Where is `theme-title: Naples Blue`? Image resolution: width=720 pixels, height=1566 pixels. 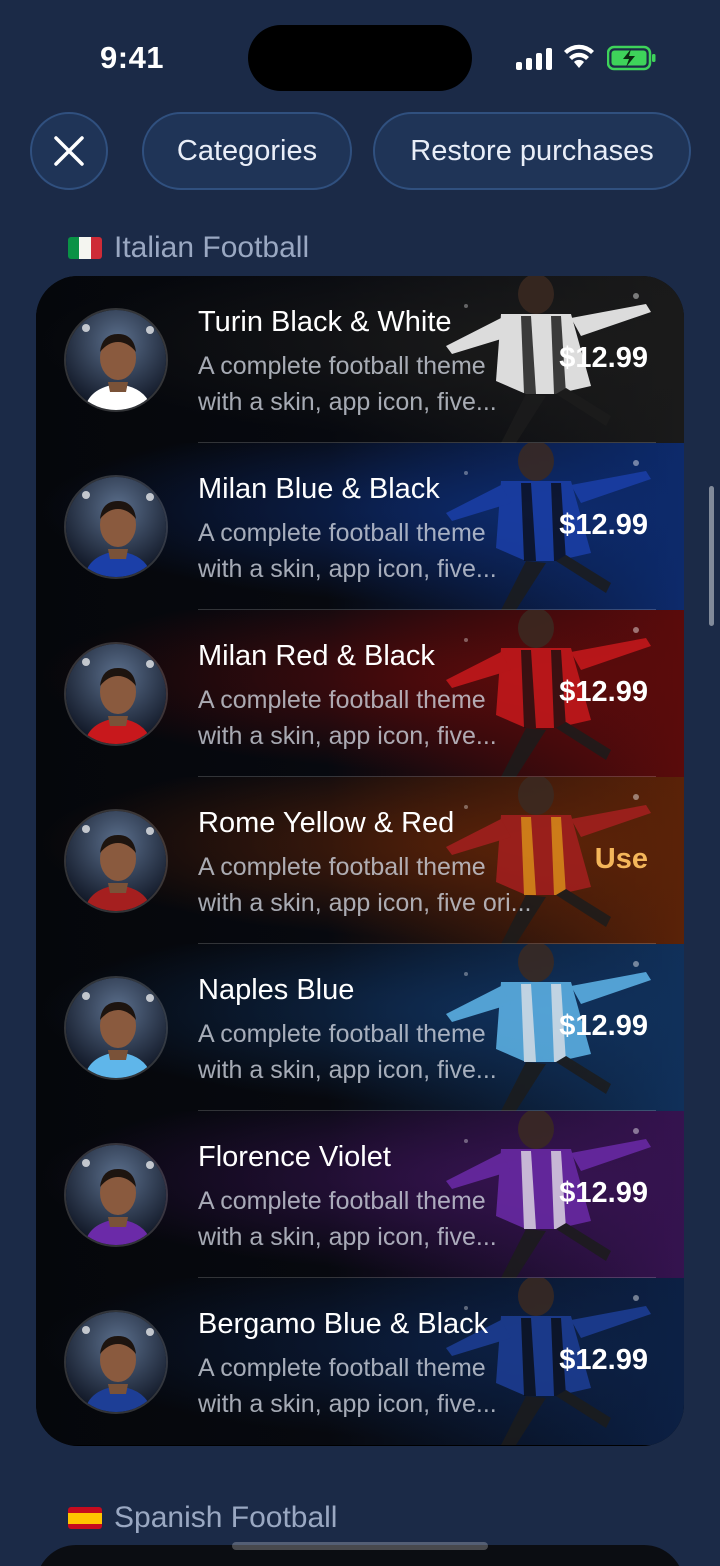
theme-title: Naples Blue is located at coordinates (276, 990).